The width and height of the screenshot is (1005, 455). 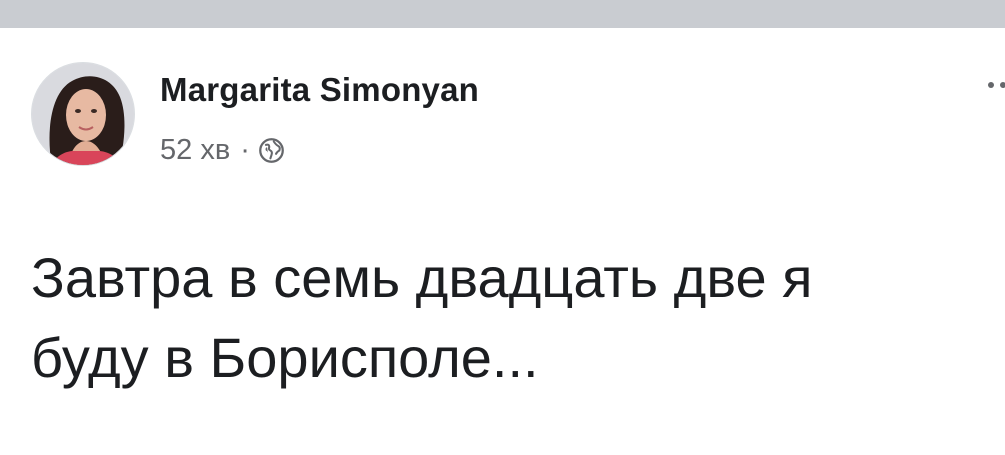 What do you see at coordinates (994, 88) in the screenshot?
I see `more-options-icon` at bounding box center [994, 88].